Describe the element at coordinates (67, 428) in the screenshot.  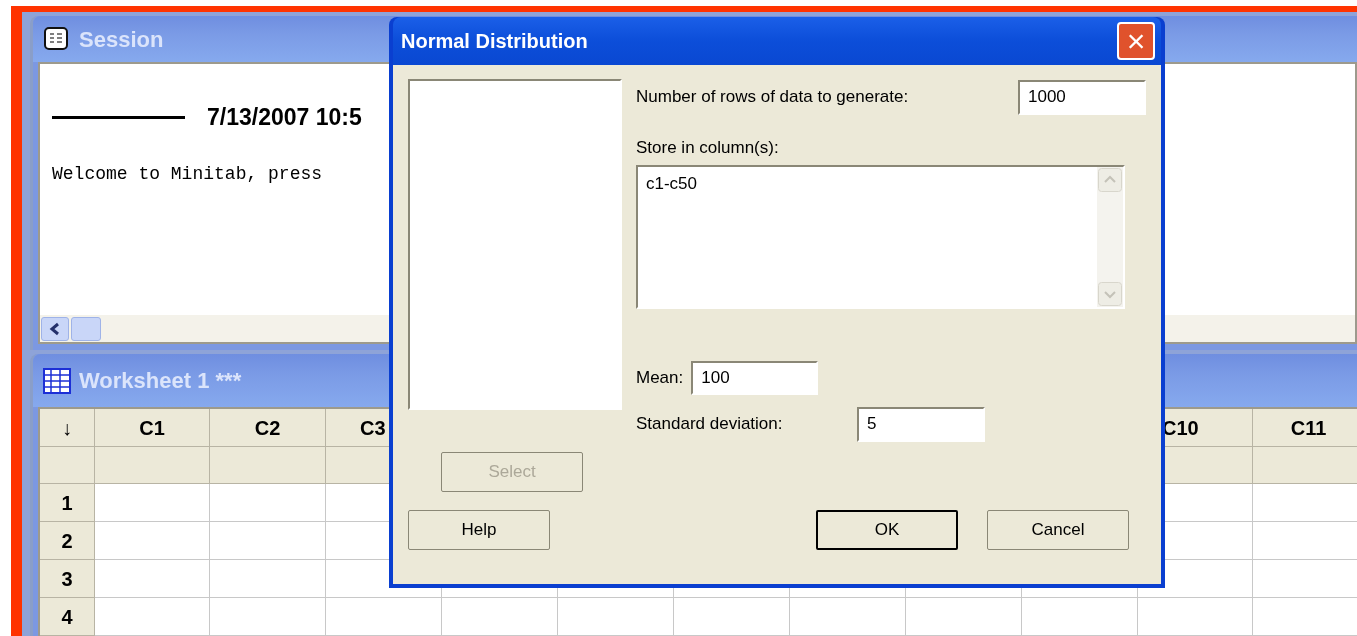
I see `column-header: ↓` at that location.